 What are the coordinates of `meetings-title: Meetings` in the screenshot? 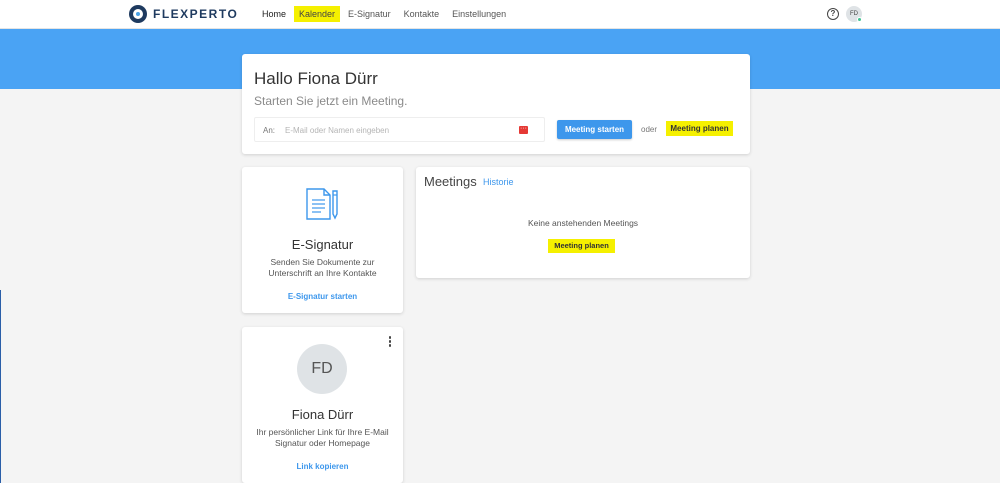 It's located at (450, 181).